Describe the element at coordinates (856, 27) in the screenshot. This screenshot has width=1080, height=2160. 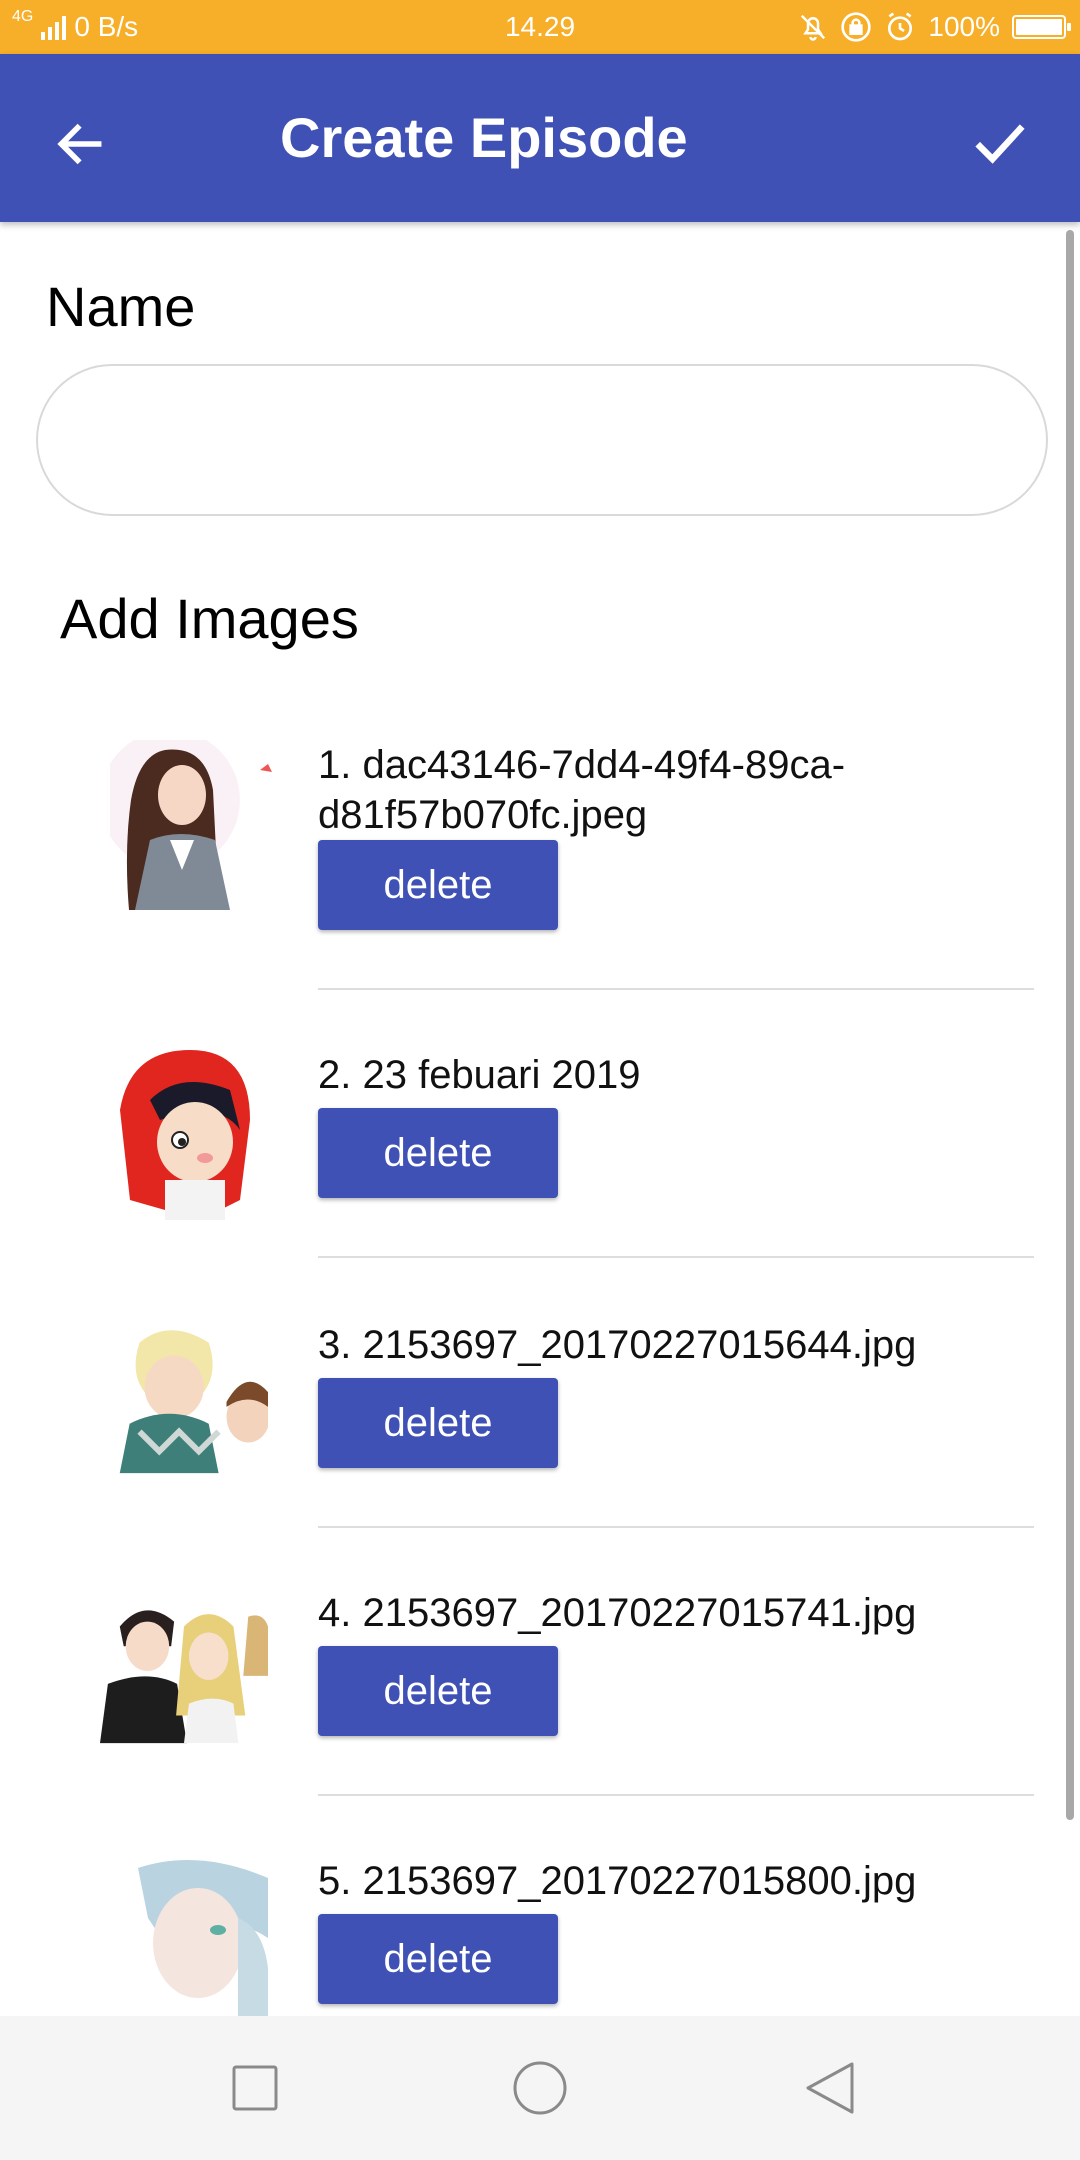
I see `lock-rotation-icon` at that location.